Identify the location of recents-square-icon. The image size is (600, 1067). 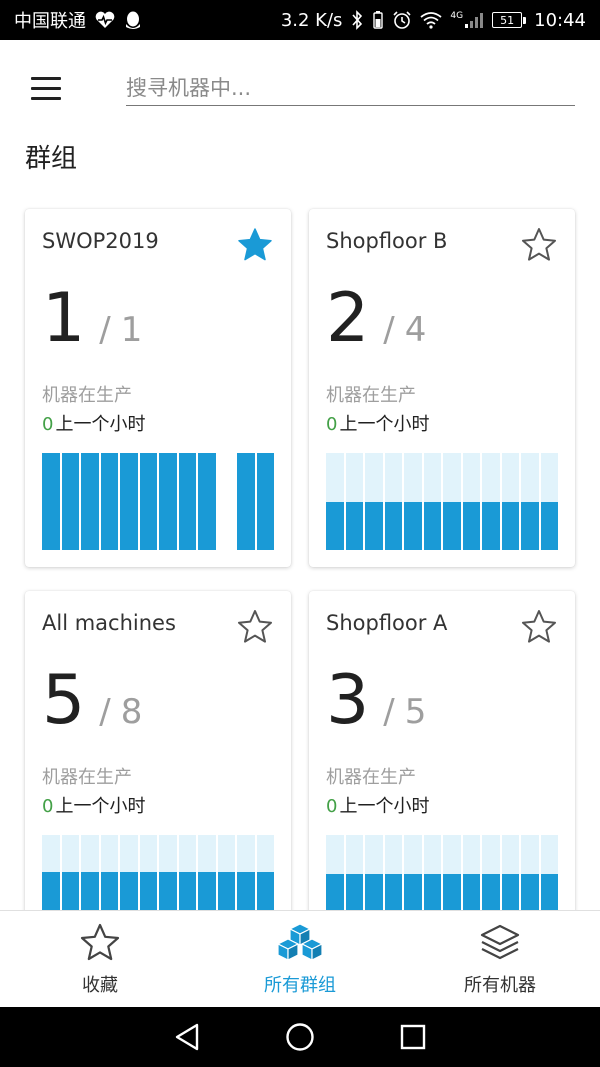
(413, 1037).